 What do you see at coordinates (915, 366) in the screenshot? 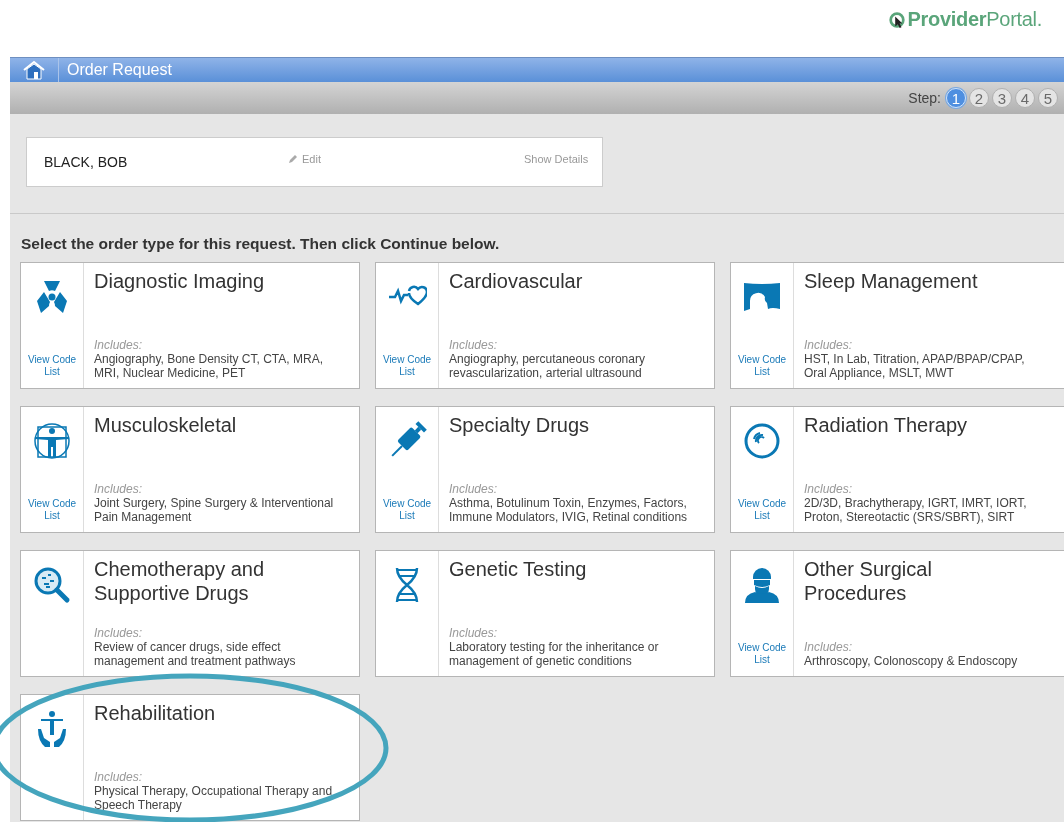
I see `includes-text: HST, In Lab, Titration, APAP/BPAP/CPAP, Oral Appliance, MSLT, MWT` at bounding box center [915, 366].